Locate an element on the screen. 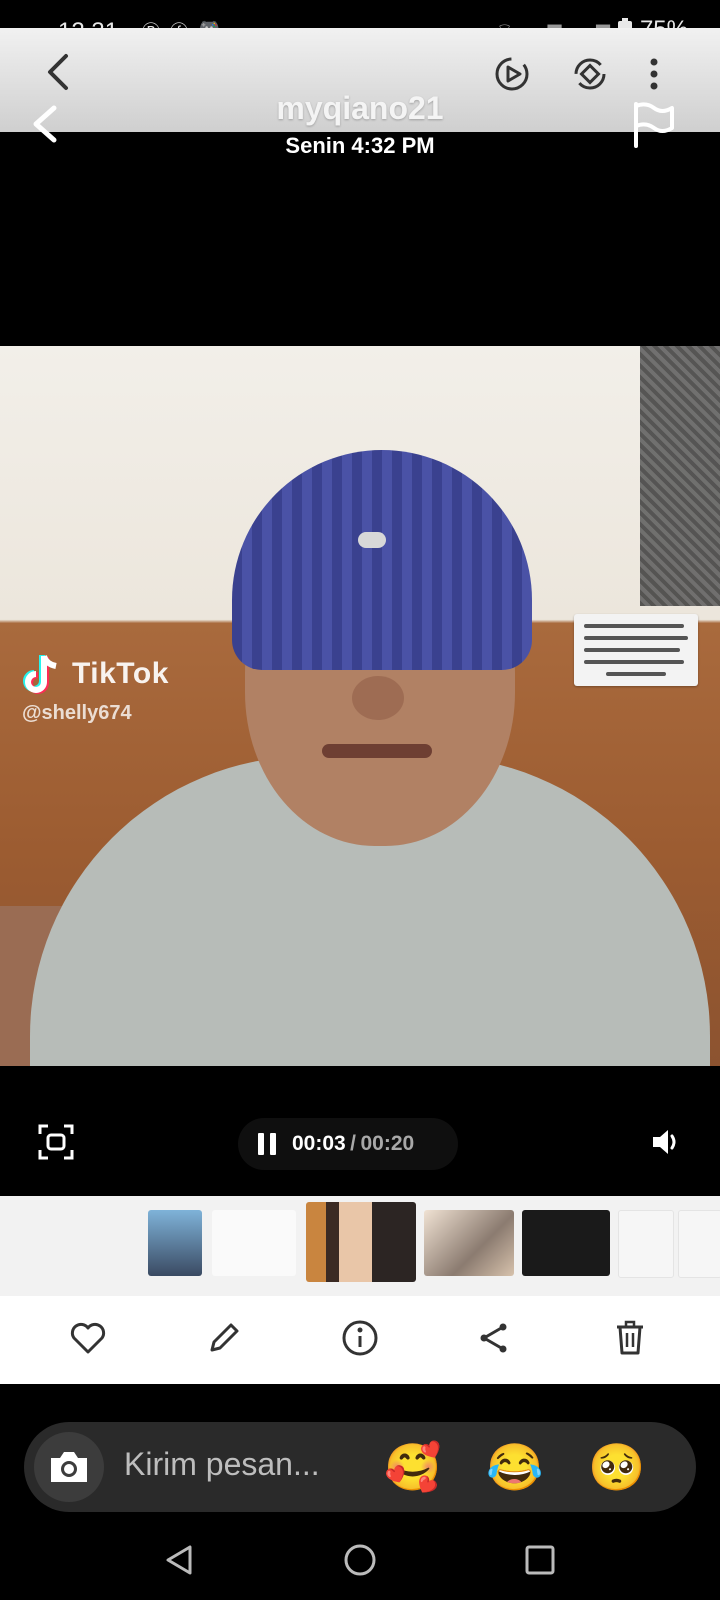 This screenshot has width=720, height=1600. favorite-heart-icon is located at coordinates (88, 1338).